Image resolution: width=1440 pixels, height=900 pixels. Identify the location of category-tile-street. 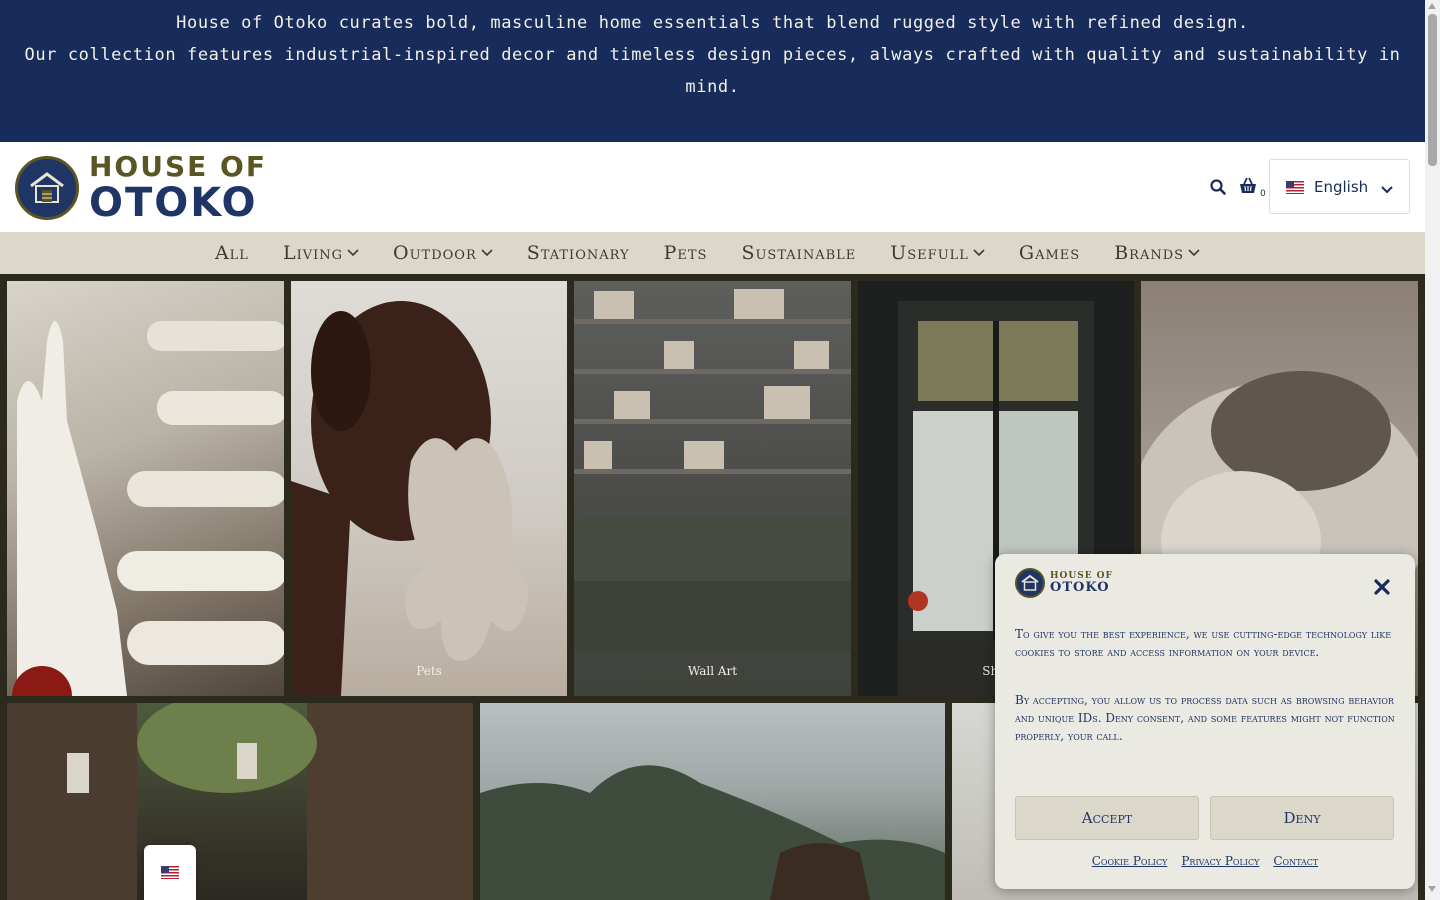
(240, 801).